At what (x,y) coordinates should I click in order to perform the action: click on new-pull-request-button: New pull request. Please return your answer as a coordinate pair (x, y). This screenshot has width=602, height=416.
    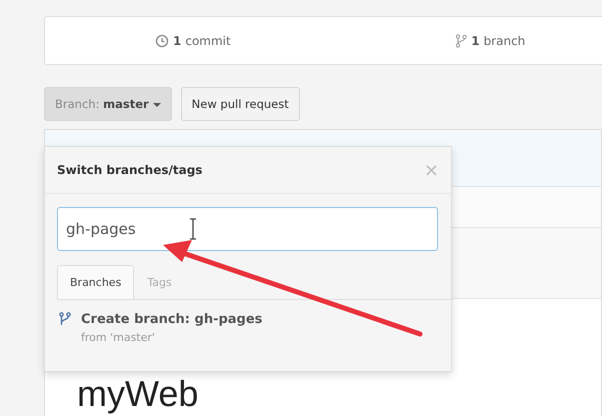
    Looking at the image, I should click on (240, 104).